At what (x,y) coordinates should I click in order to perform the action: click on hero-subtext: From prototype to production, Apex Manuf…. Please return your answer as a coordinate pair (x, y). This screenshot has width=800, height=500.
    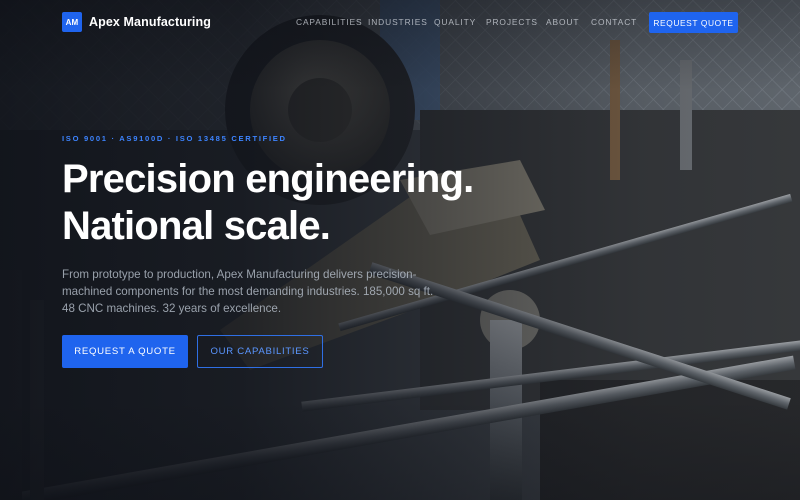
    Looking at the image, I should click on (248, 291).